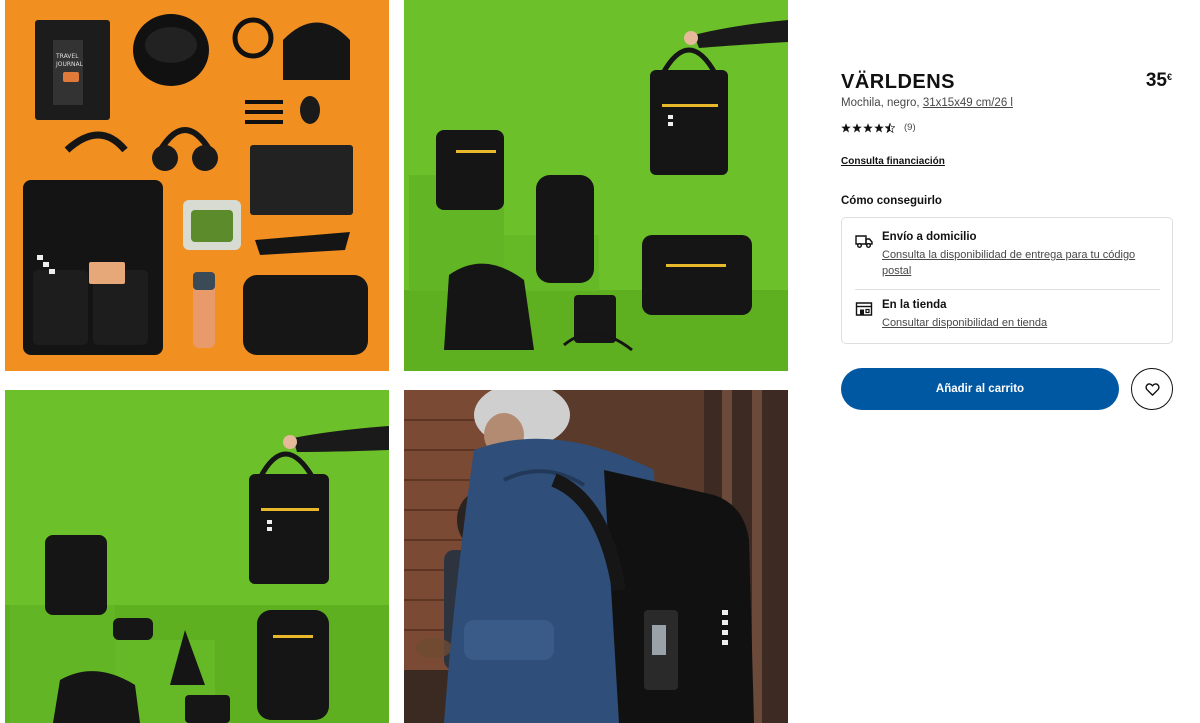  What do you see at coordinates (910, 127) in the screenshot?
I see `review-count: (9)` at bounding box center [910, 127].